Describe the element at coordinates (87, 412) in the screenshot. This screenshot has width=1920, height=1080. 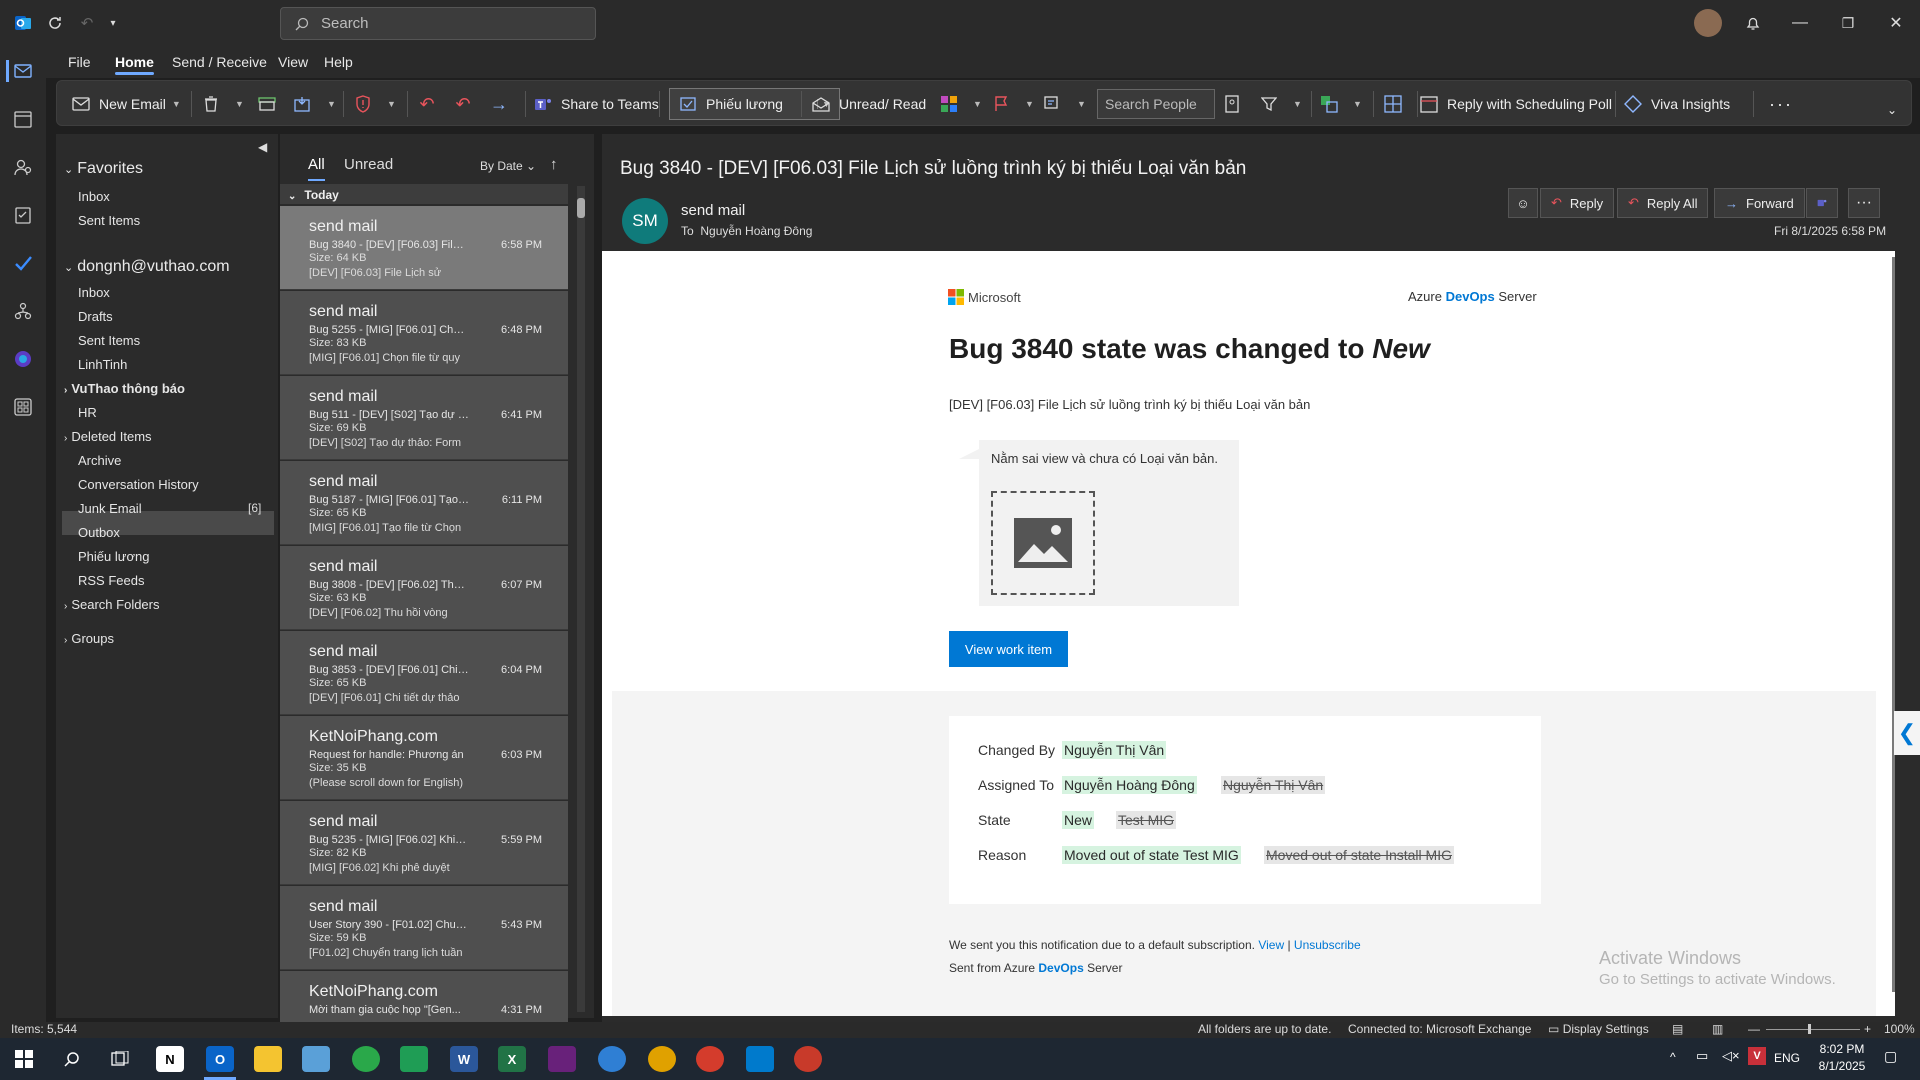
I see `folder-hr: HR` at that location.